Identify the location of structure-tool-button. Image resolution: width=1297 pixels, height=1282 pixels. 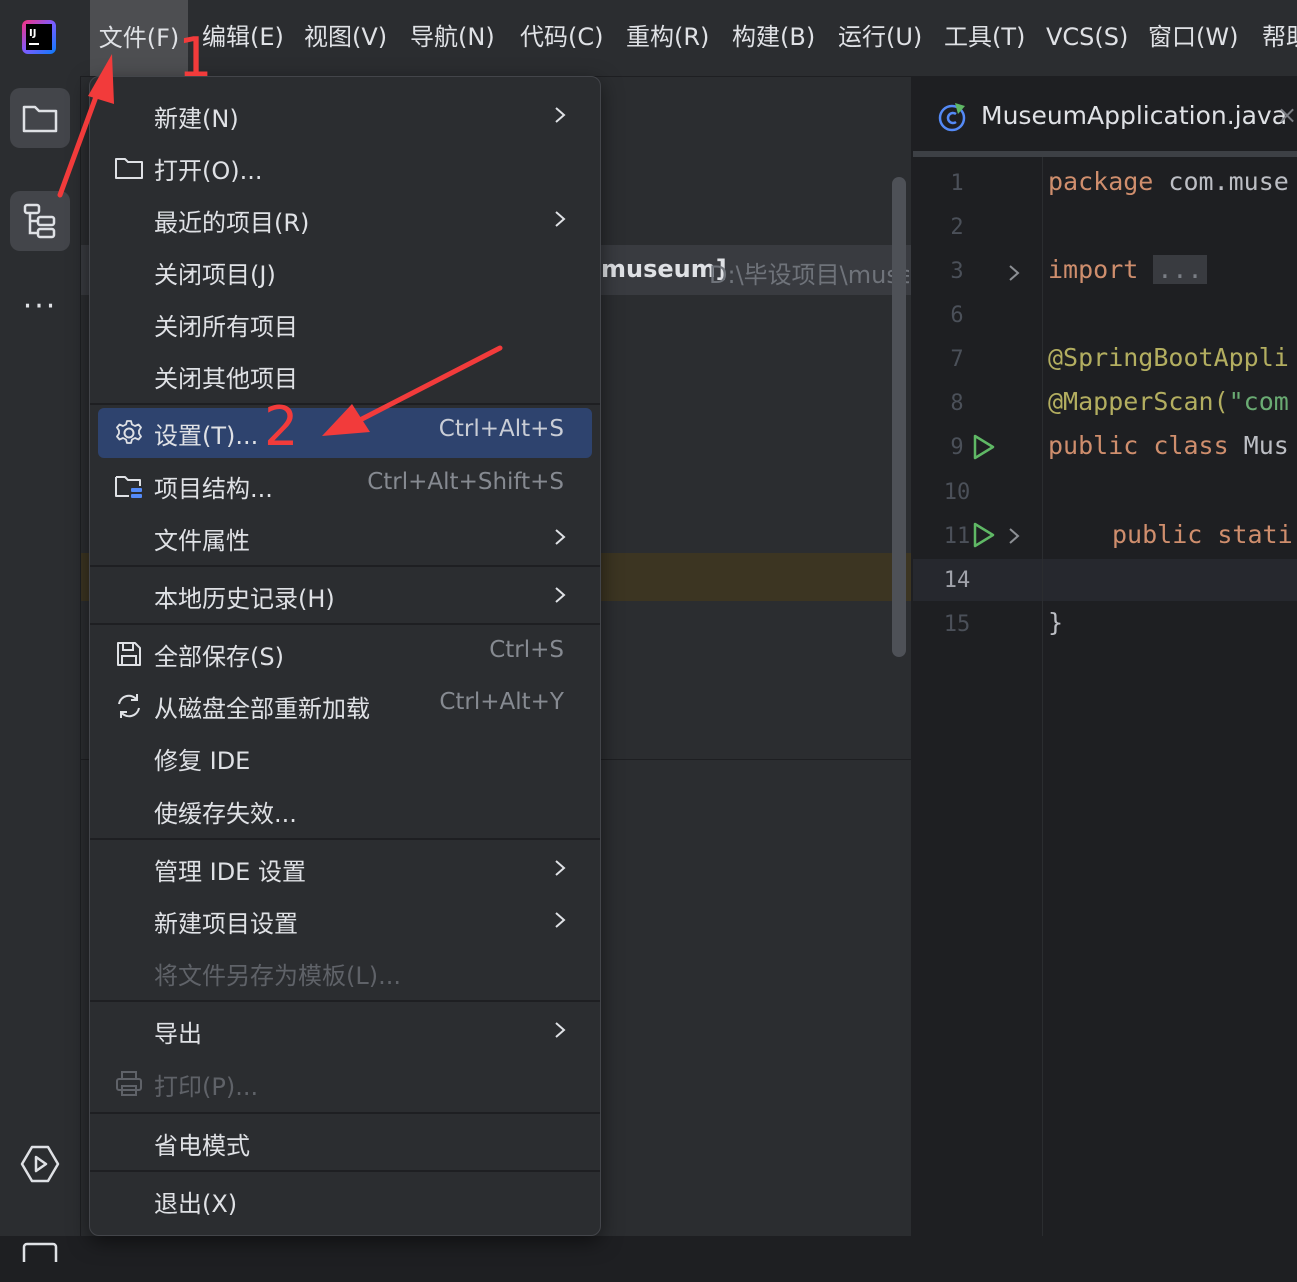
(40, 221).